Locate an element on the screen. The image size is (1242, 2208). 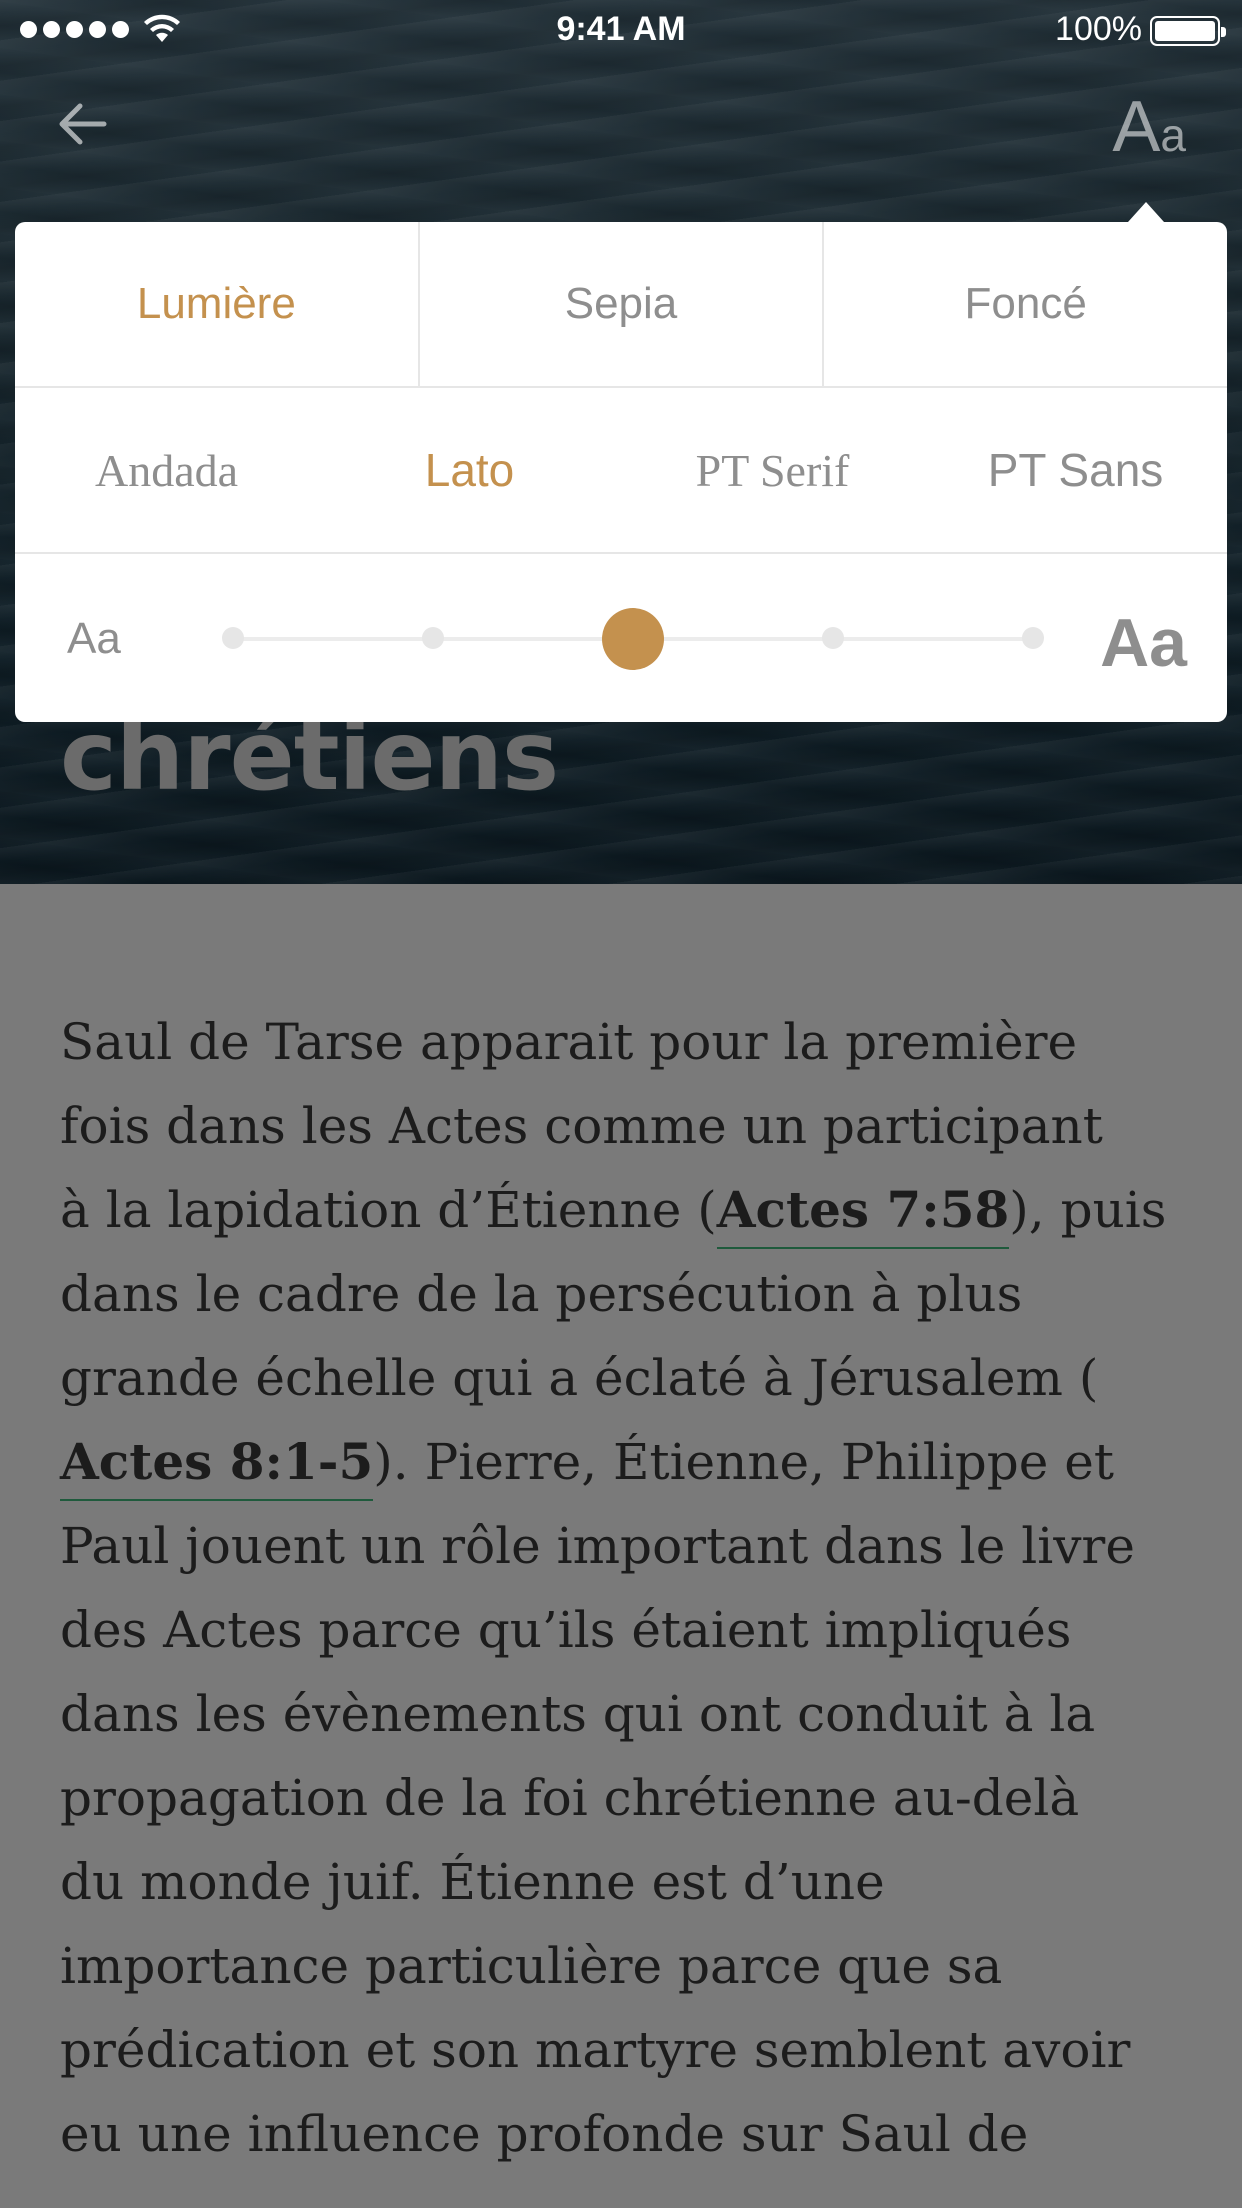
arrow-left-icon is located at coordinates (82, 124).